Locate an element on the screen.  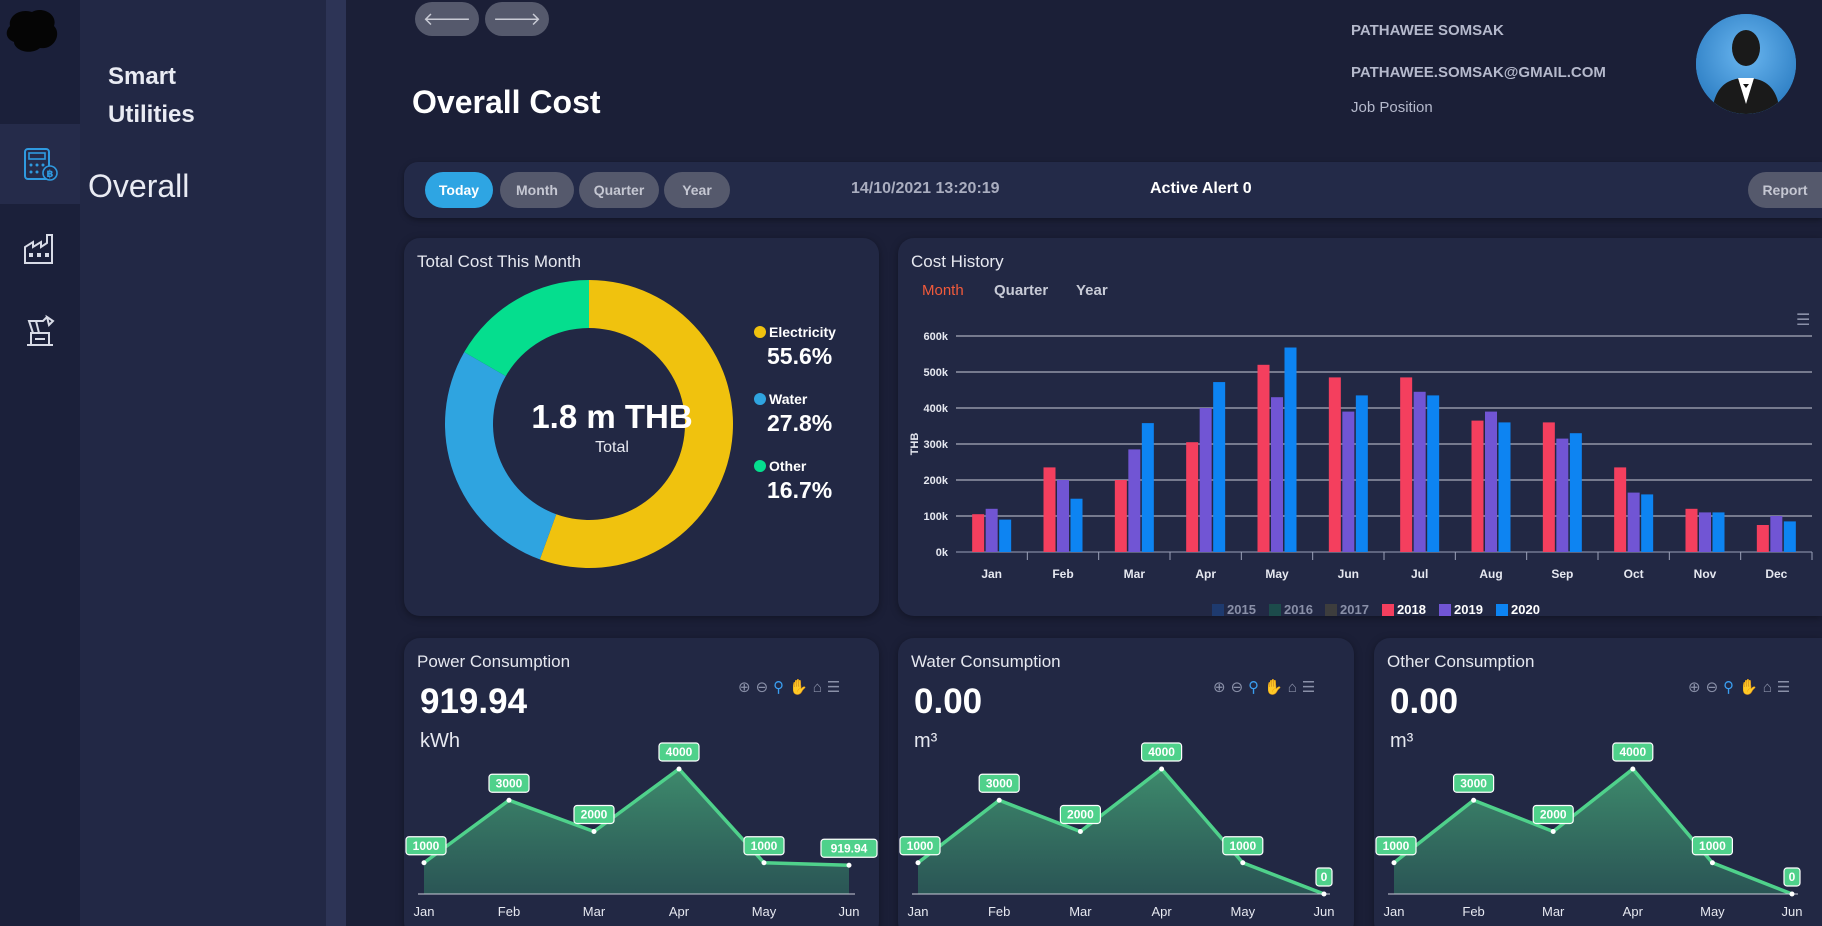
legend-other: Other 16.7% is located at coordinates (793, 481).